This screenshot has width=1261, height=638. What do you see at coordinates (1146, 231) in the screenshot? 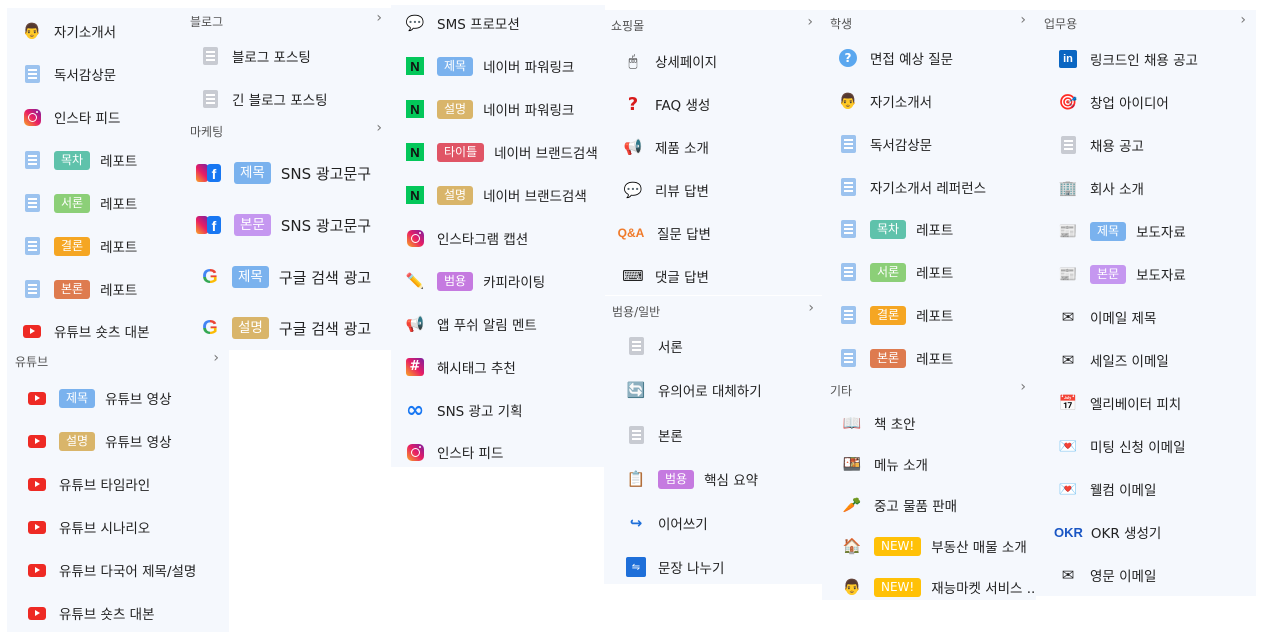
I see `menu-item-press-title: 📰 제목 보도자료` at bounding box center [1146, 231].